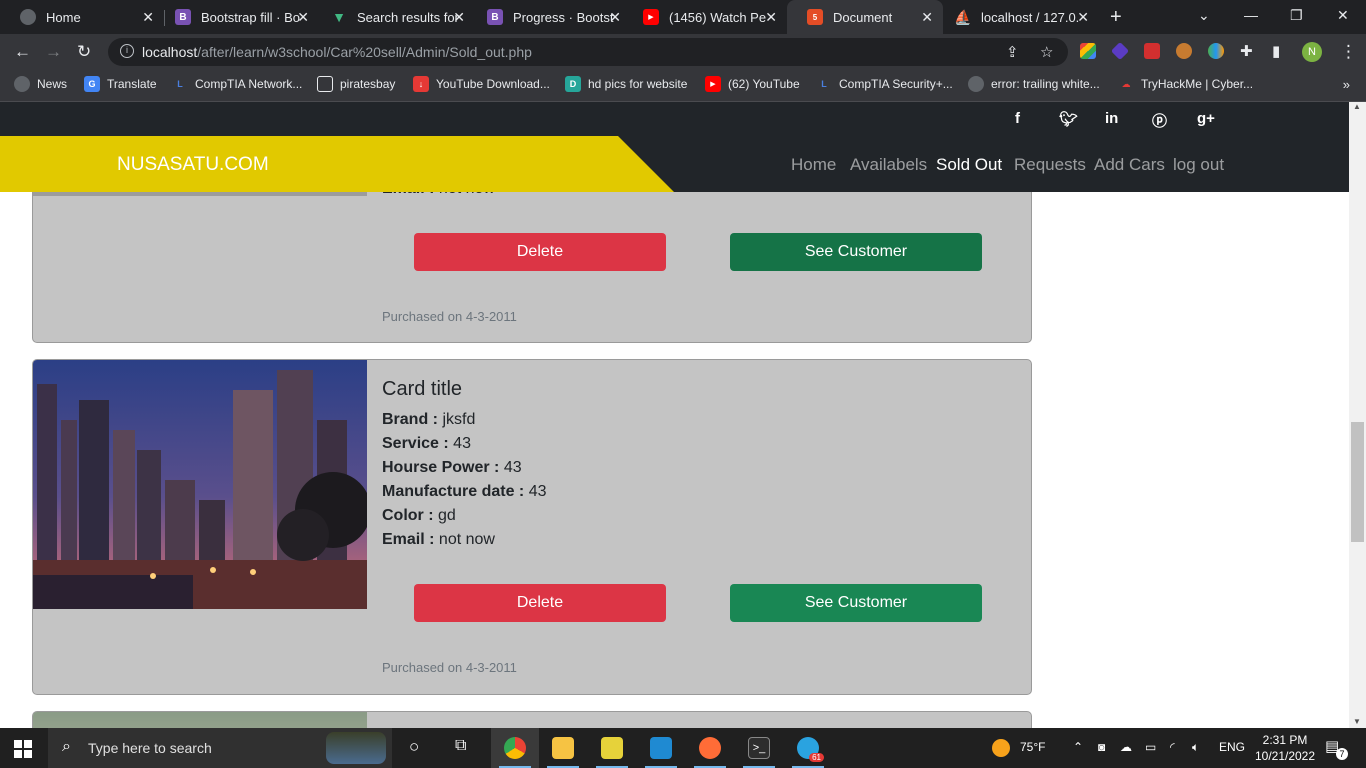 The height and width of the screenshot is (768, 1366). I want to click on side-panel-icon: ▮, so click(1276, 51).